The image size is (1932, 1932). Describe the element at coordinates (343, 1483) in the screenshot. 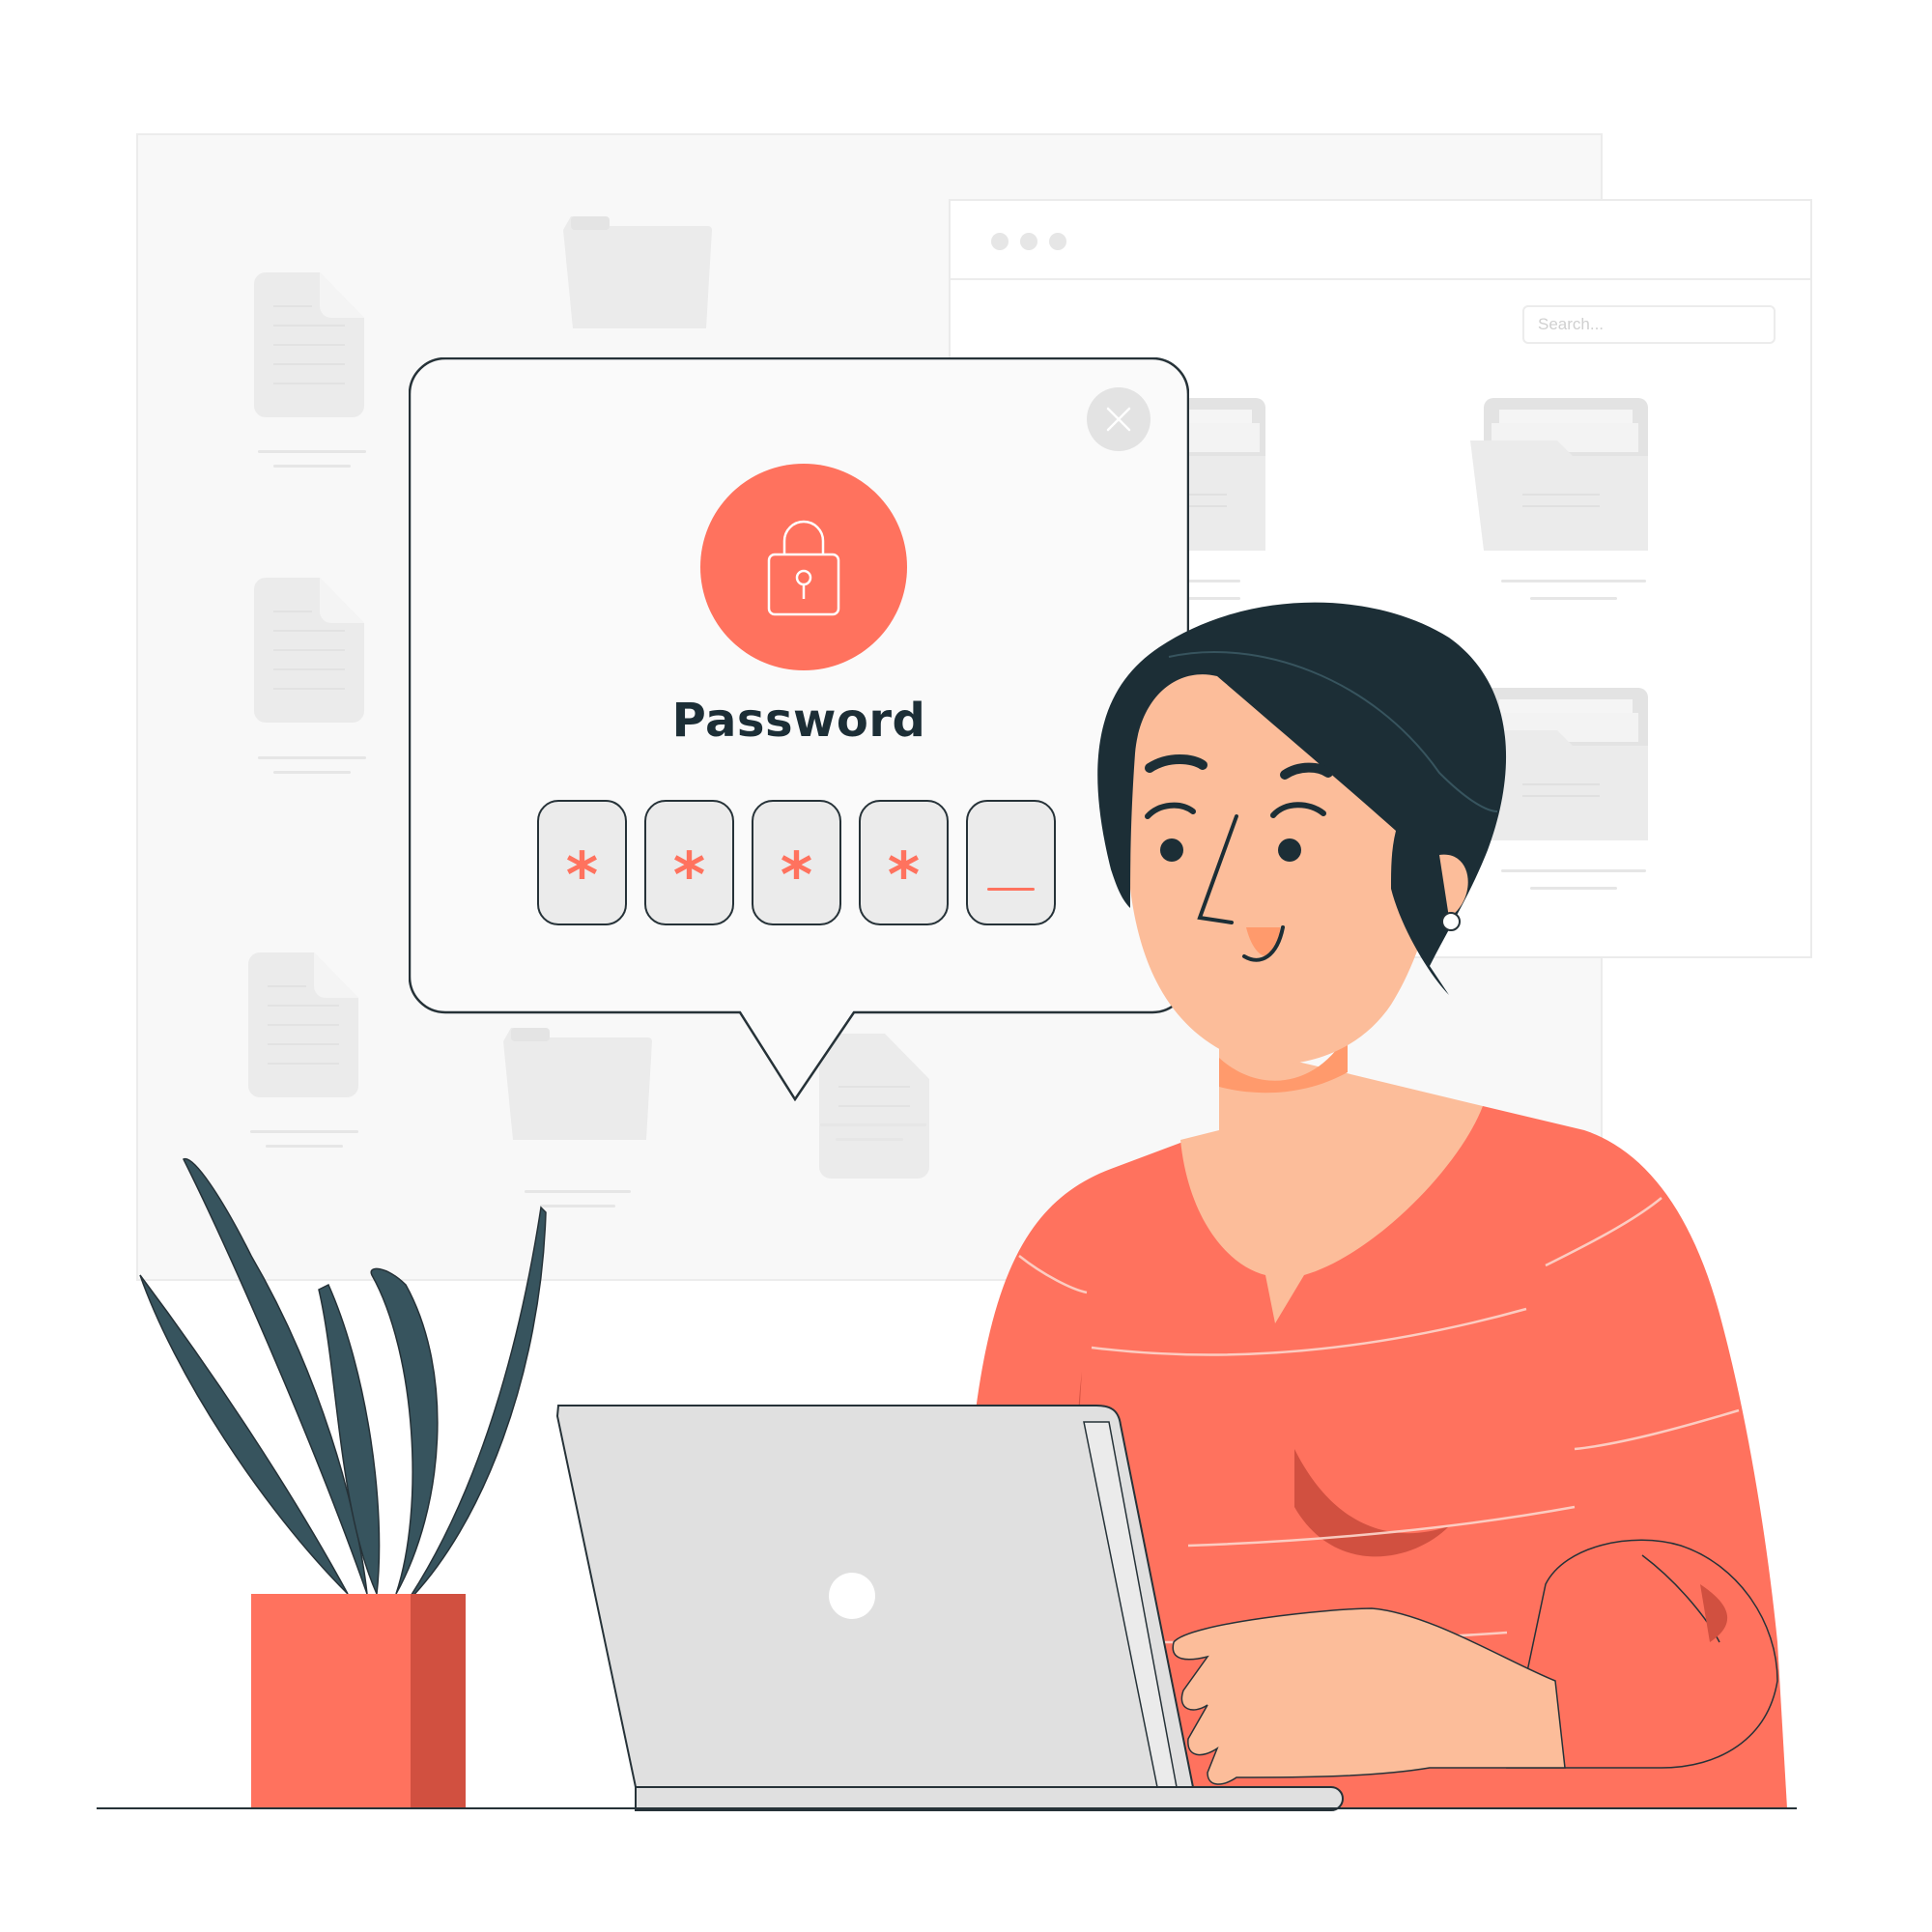

I see `potted-plant` at that location.